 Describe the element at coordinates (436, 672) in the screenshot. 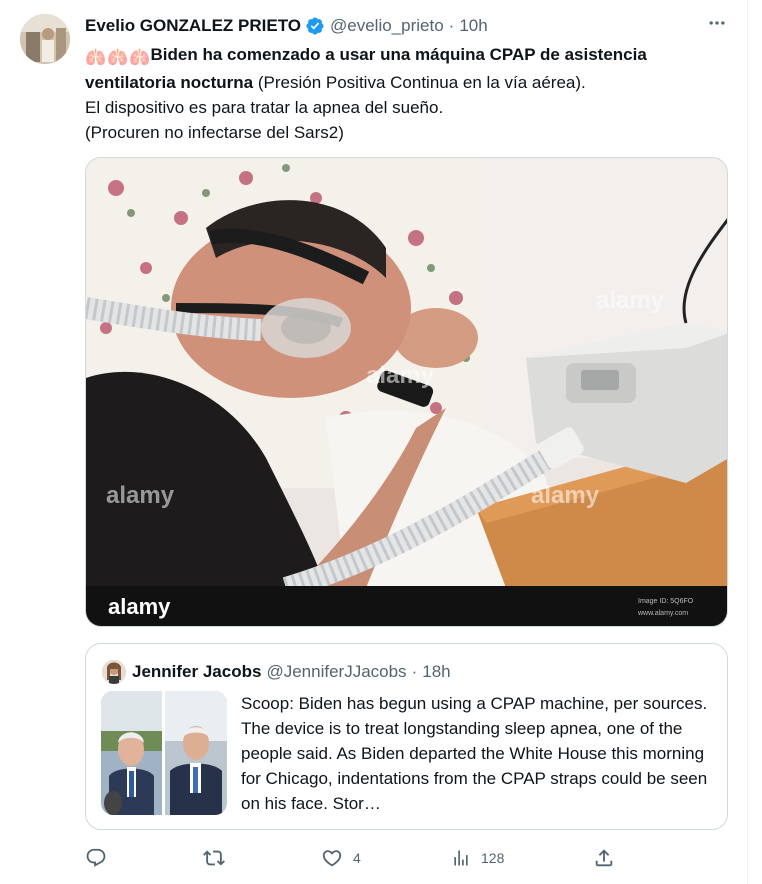

I see `quoted-tweet-timestamp: 18h` at that location.